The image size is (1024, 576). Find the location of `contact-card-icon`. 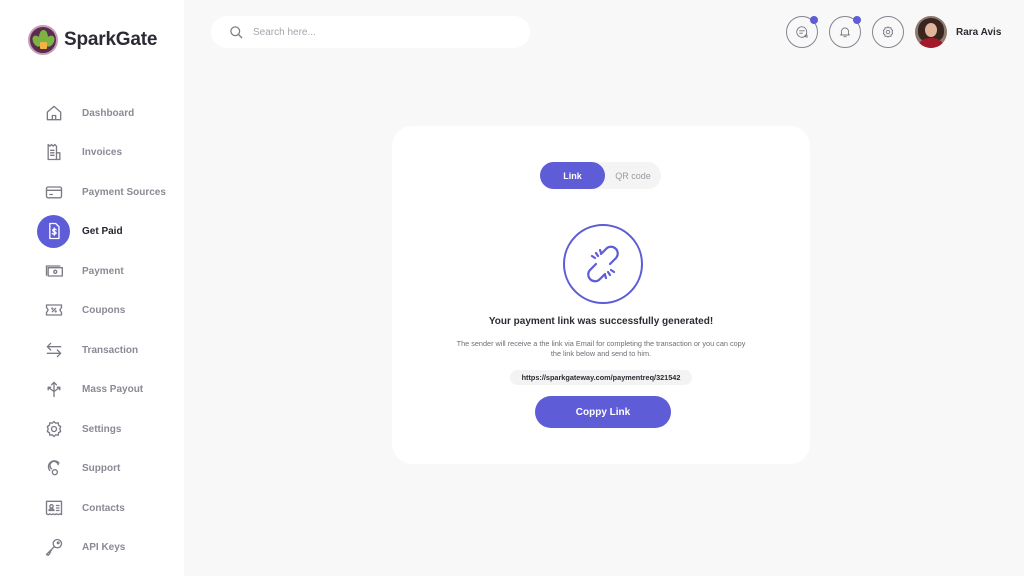

contact-card-icon is located at coordinates (53, 508).